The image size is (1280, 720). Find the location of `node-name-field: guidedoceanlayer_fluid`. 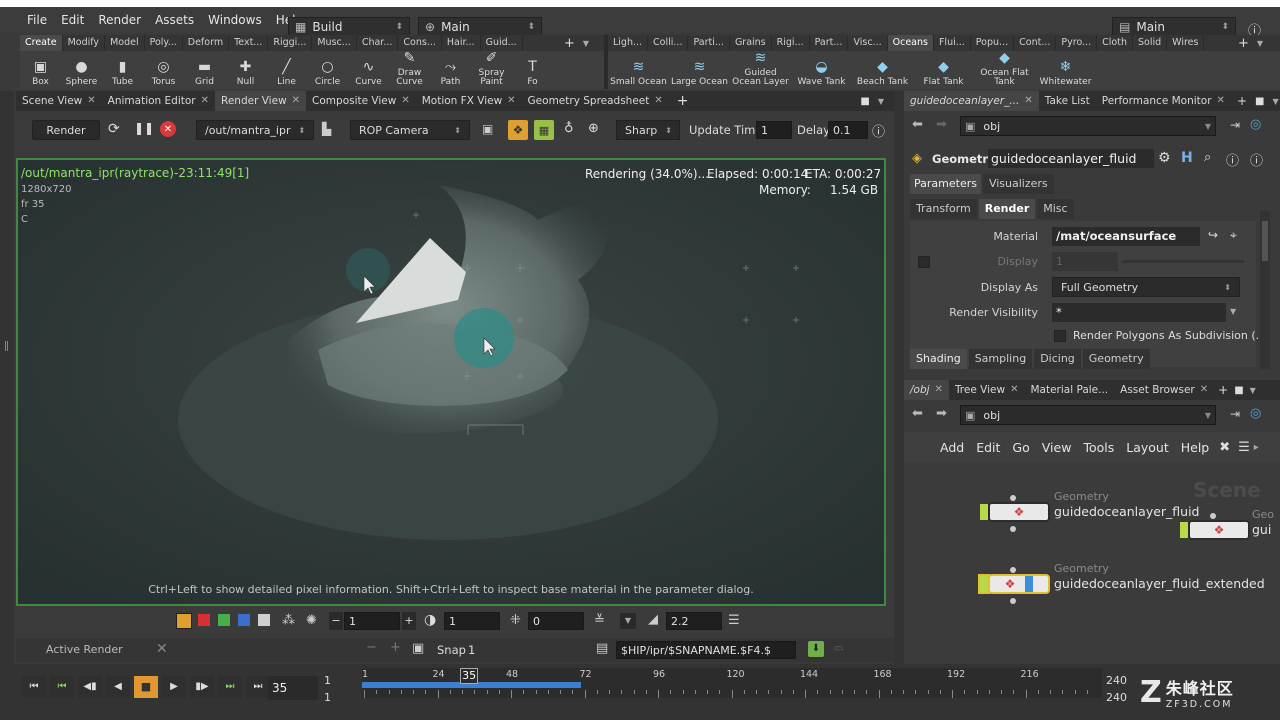

node-name-field: guidedoceanlayer_fluid is located at coordinates (1071, 158).